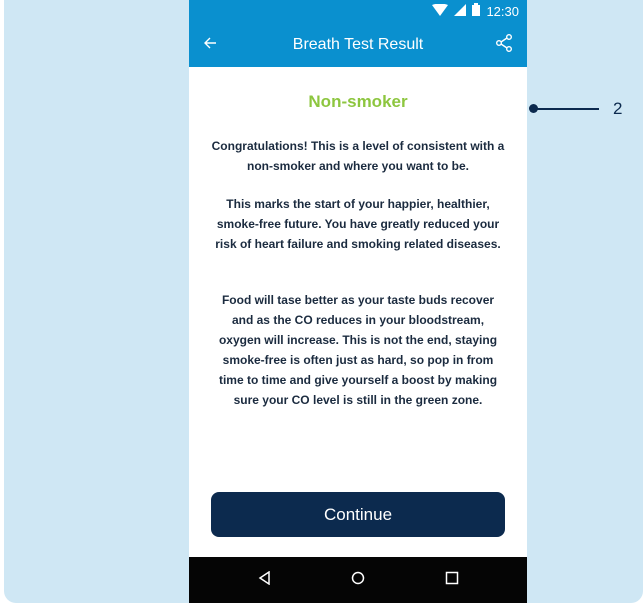 Image resolution: width=643 pixels, height=603 pixels. I want to click on screen-title: Breath Test Result, so click(358, 44).